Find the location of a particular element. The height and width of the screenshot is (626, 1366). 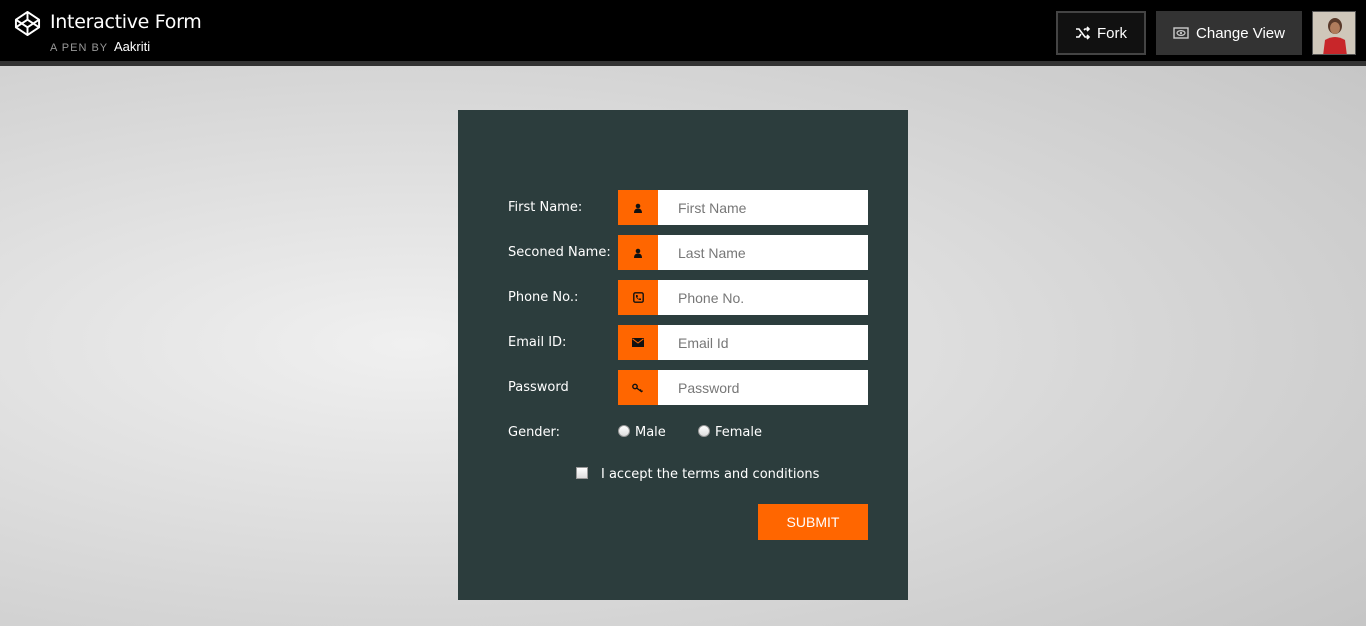

change-view-button: Change View is located at coordinates (1229, 33).